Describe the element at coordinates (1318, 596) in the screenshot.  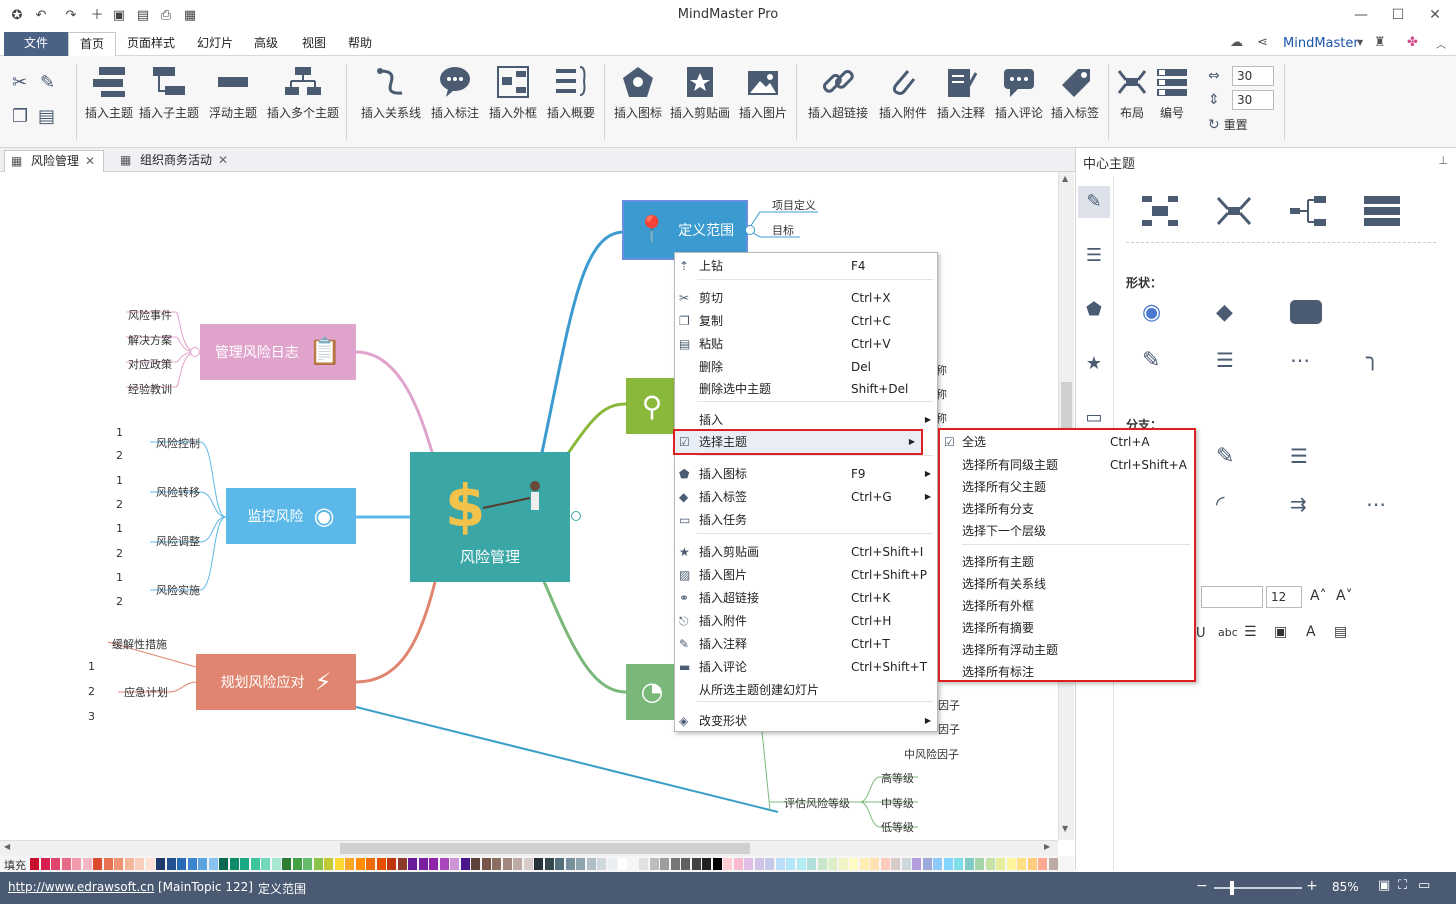
I see `increase-font-icon: A˄` at that location.